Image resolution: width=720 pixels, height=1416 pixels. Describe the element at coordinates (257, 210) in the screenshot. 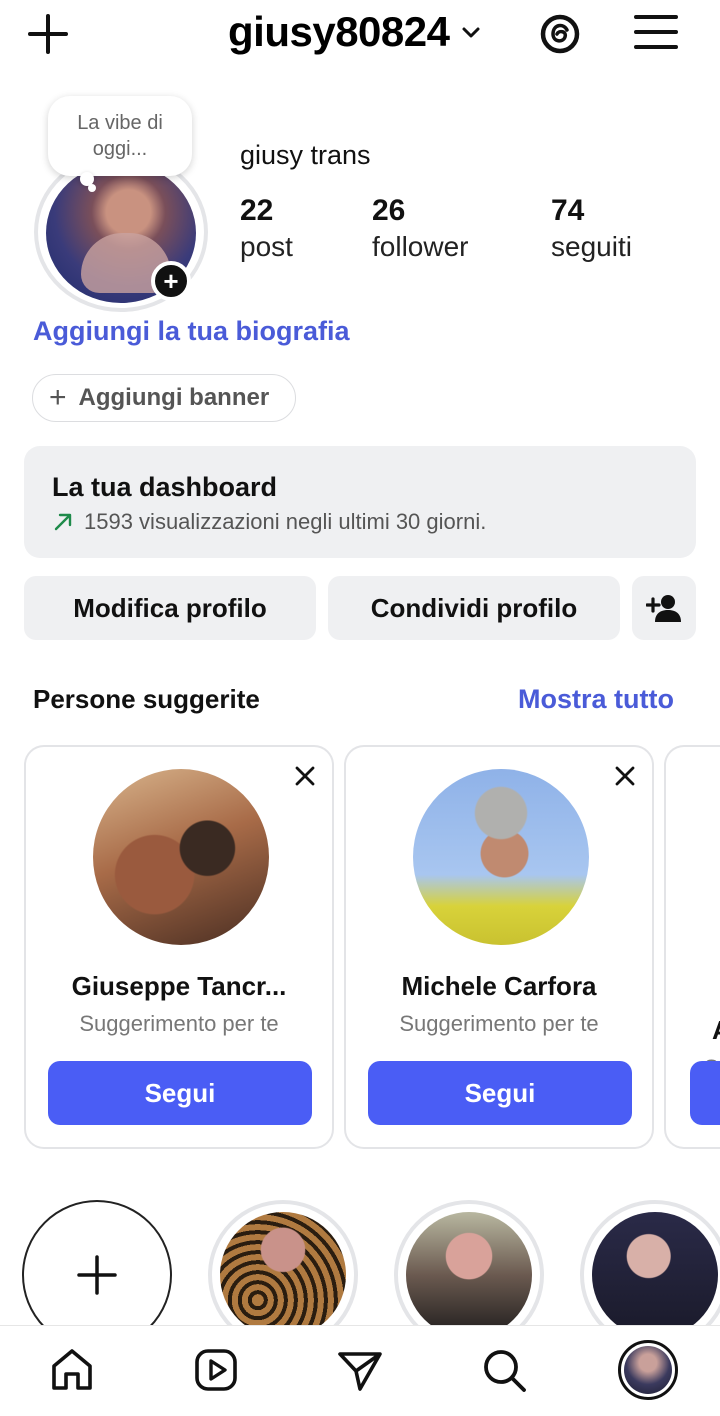

I see `stat-number: 22` at that location.